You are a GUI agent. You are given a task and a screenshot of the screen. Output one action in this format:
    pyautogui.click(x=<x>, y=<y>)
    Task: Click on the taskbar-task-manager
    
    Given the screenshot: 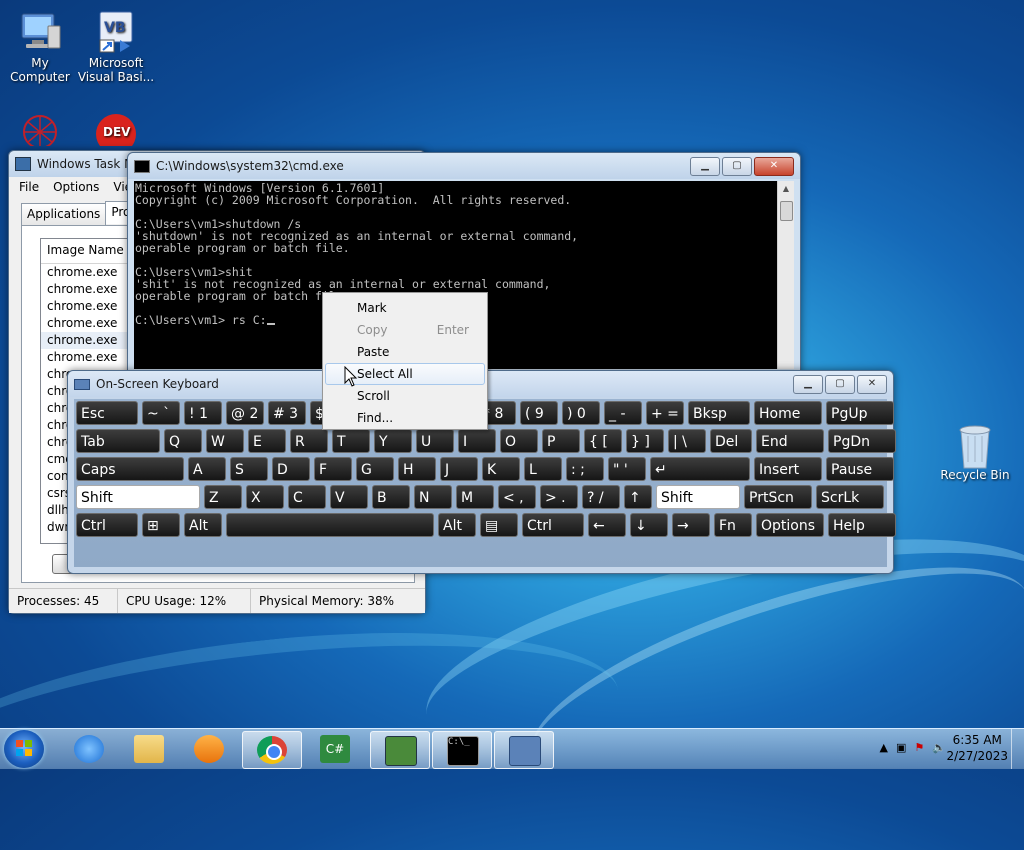 What is the action you would take?
    pyautogui.click(x=400, y=750)
    